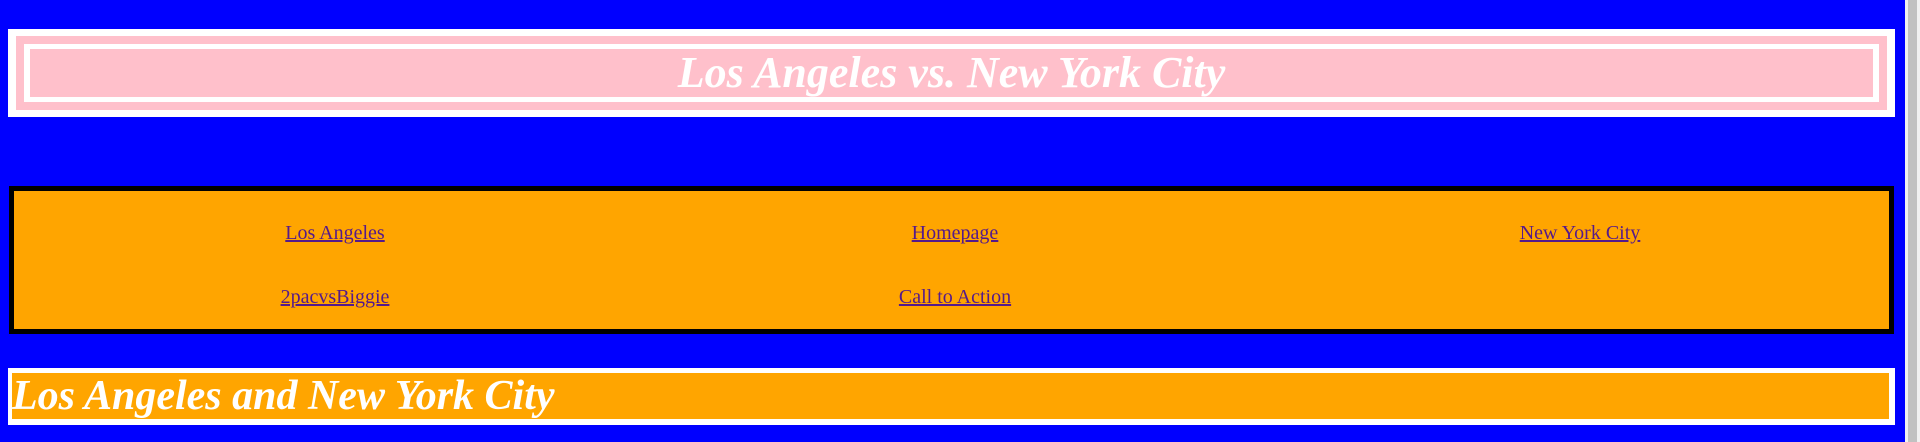  I want to click on nav-link-2pac-vs-biggie: 2pacvsBiggie, so click(335, 297).